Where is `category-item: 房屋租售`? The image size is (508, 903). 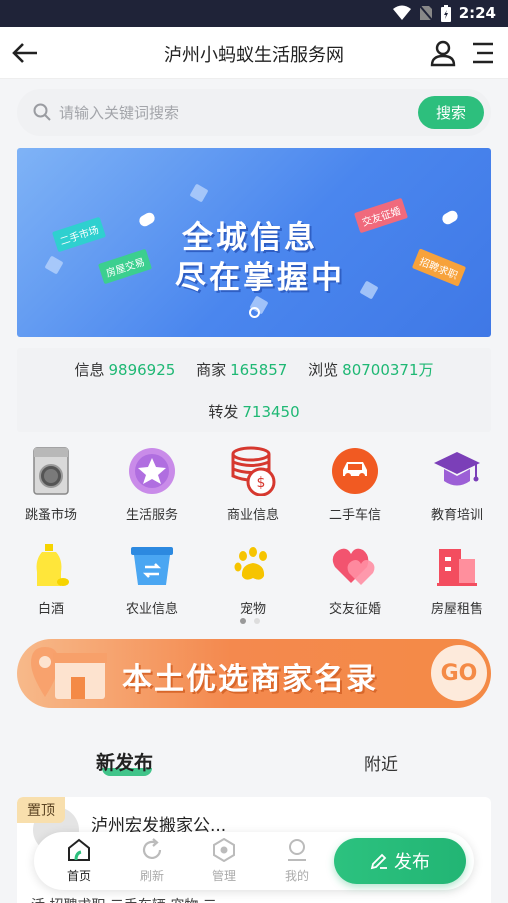 category-item: 房屋租售 is located at coordinates (457, 578).